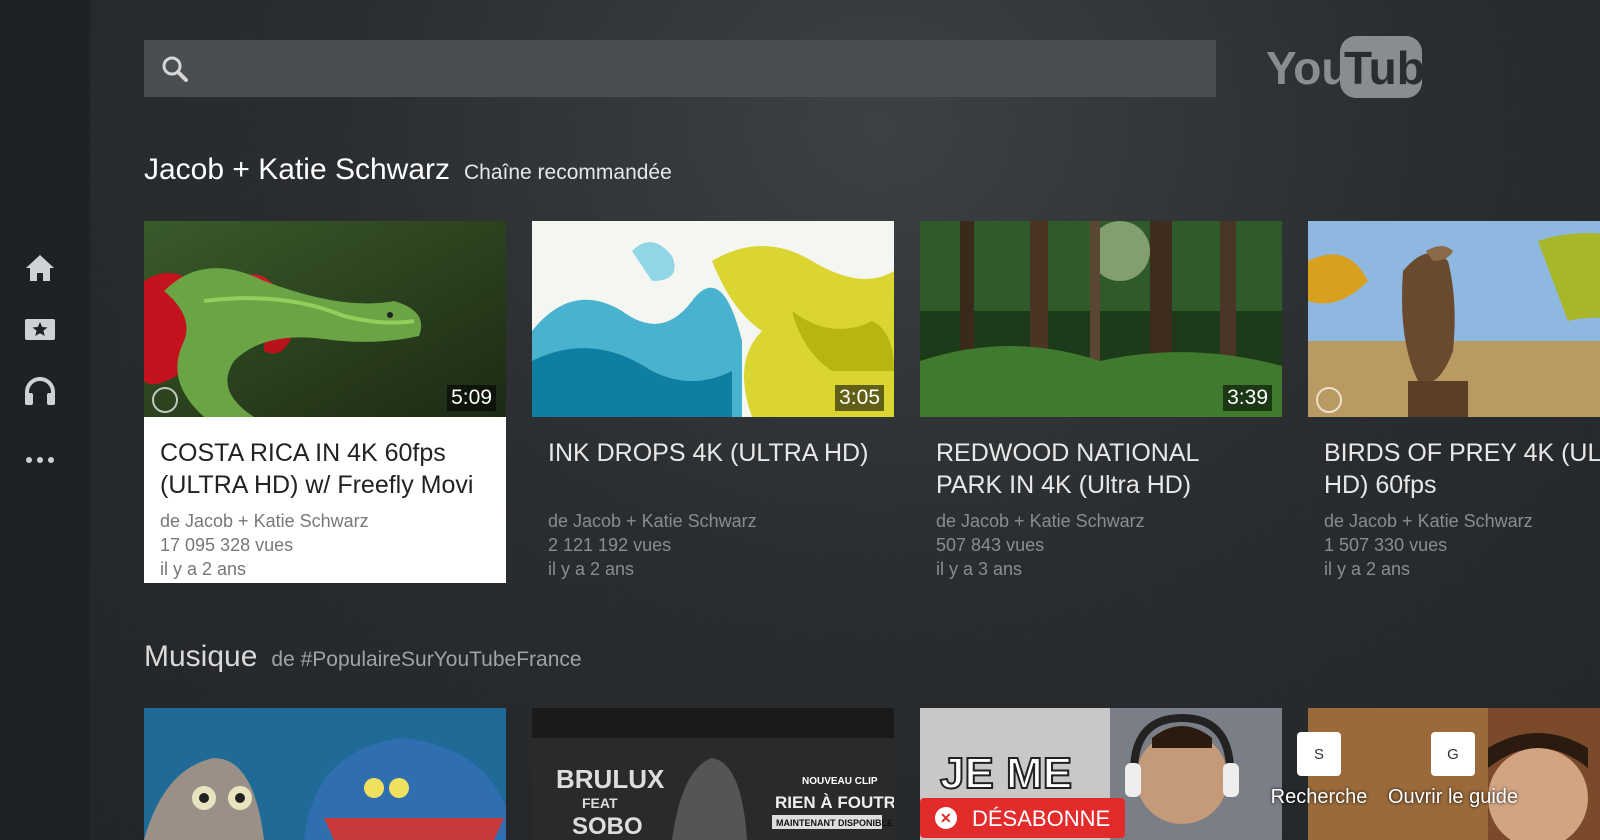  What do you see at coordinates (990, 545) in the screenshot?
I see `video-views: 507 843 vues` at bounding box center [990, 545].